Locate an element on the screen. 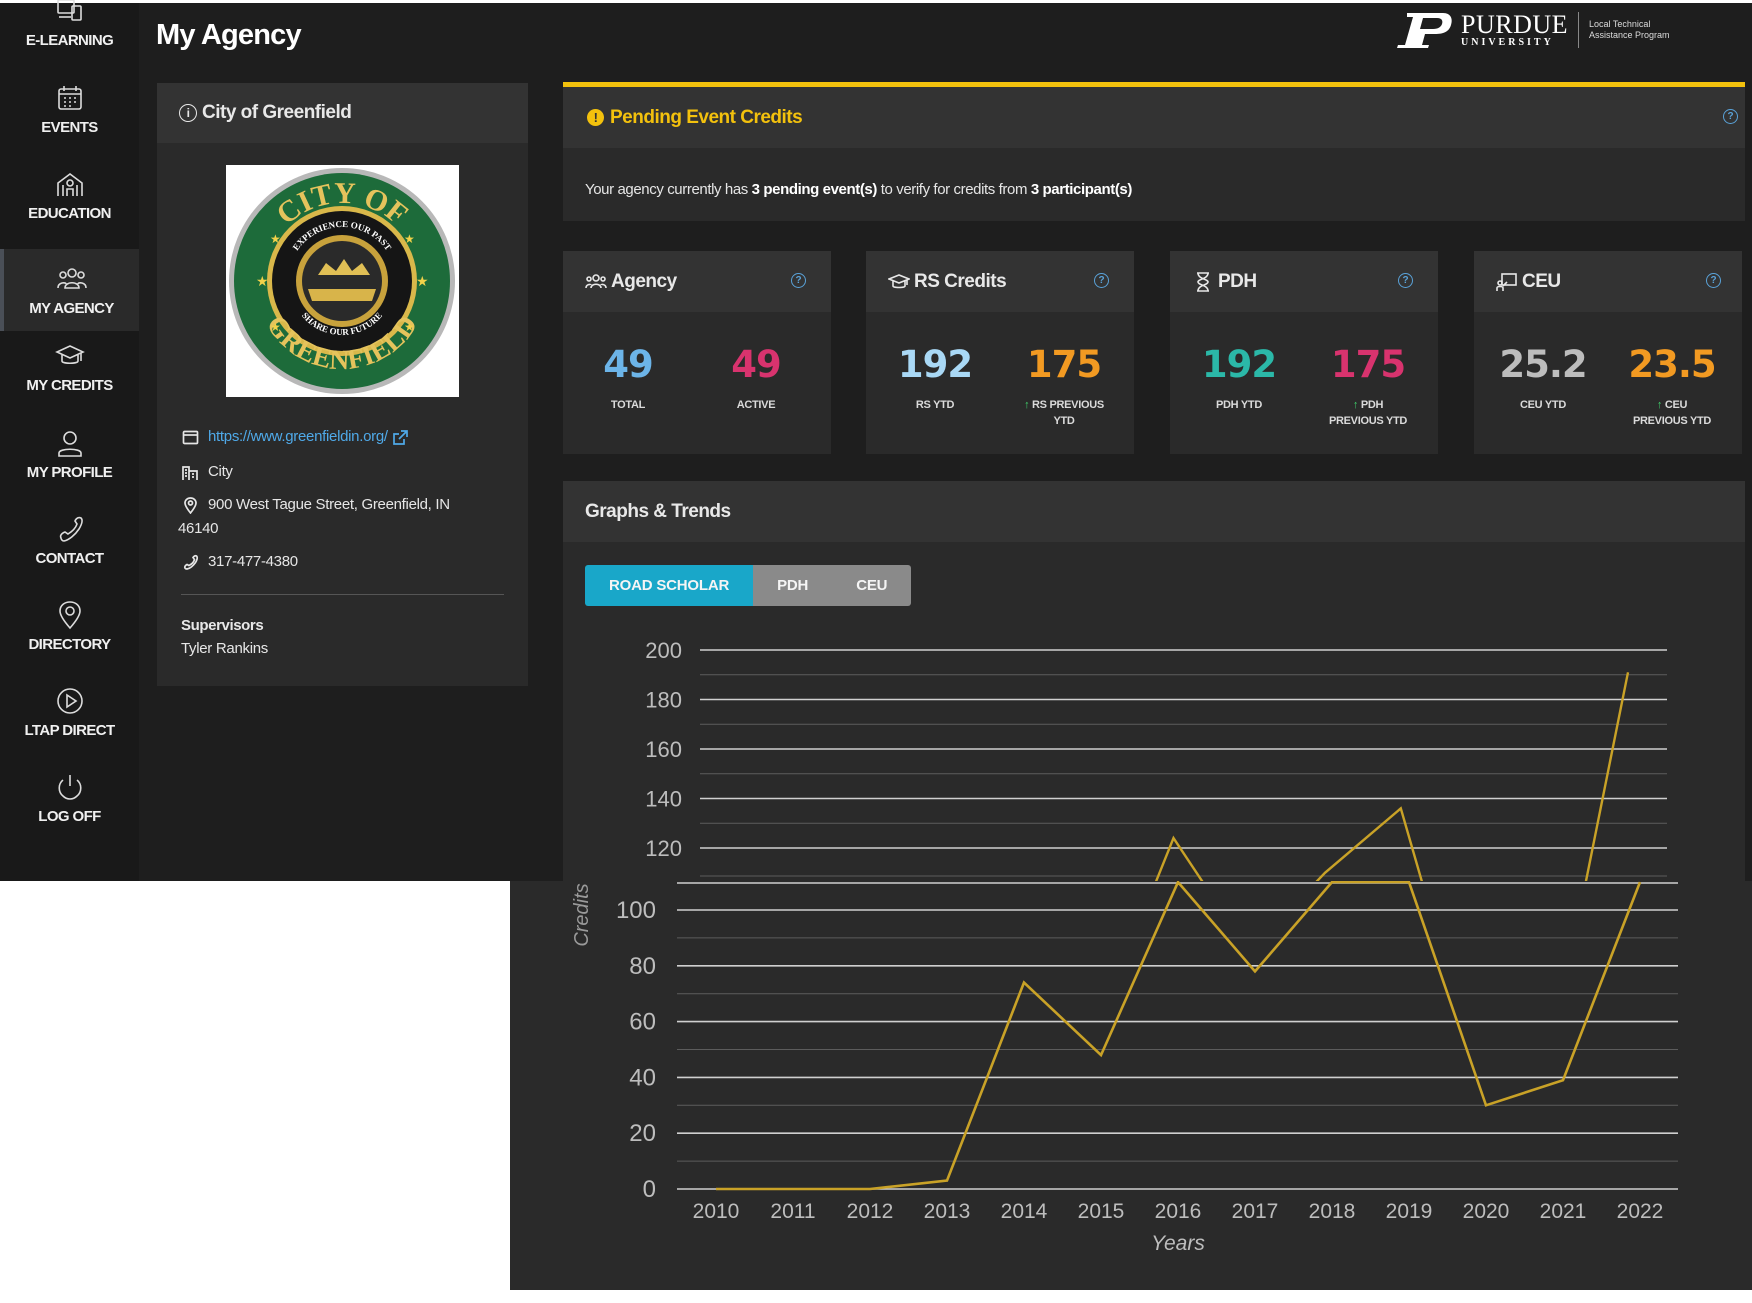 This screenshot has width=1752, height=1303. stat-card-title: RS Credits is located at coordinates (960, 281).